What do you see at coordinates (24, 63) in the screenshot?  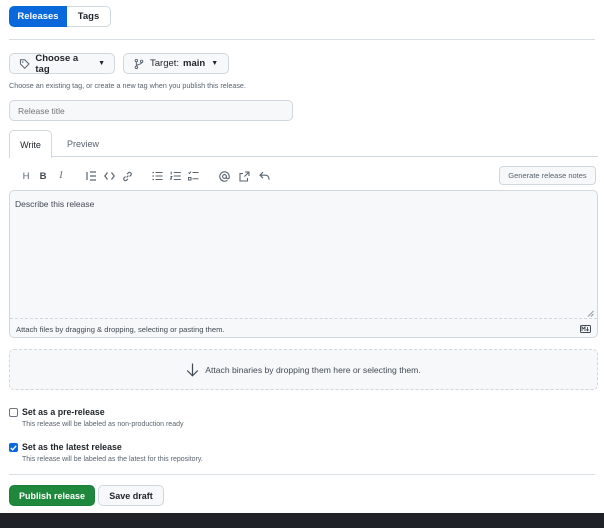 I see `tag-icon` at bounding box center [24, 63].